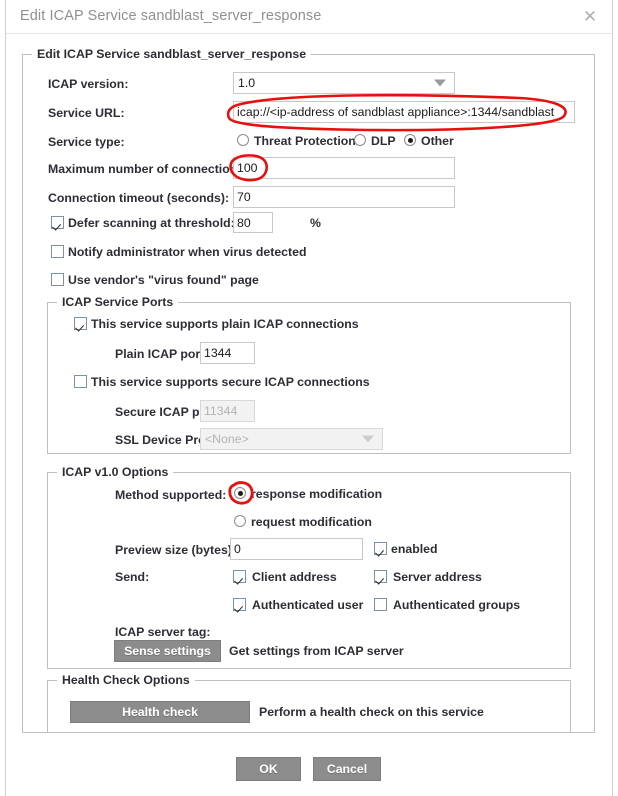 Image resolution: width=618 pixels, height=796 pixels. What do you see at coordinates (227, 353) in the screenshot?
I see `plain-icap-port-input` at bounding box center [227, 353].